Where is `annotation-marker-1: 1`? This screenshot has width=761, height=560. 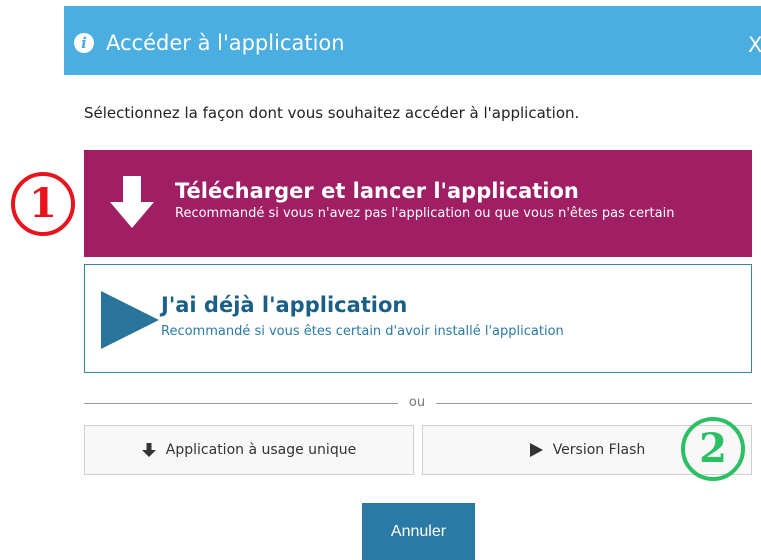
annotation-marker-1: 1 is located at coordinates (43, 204).